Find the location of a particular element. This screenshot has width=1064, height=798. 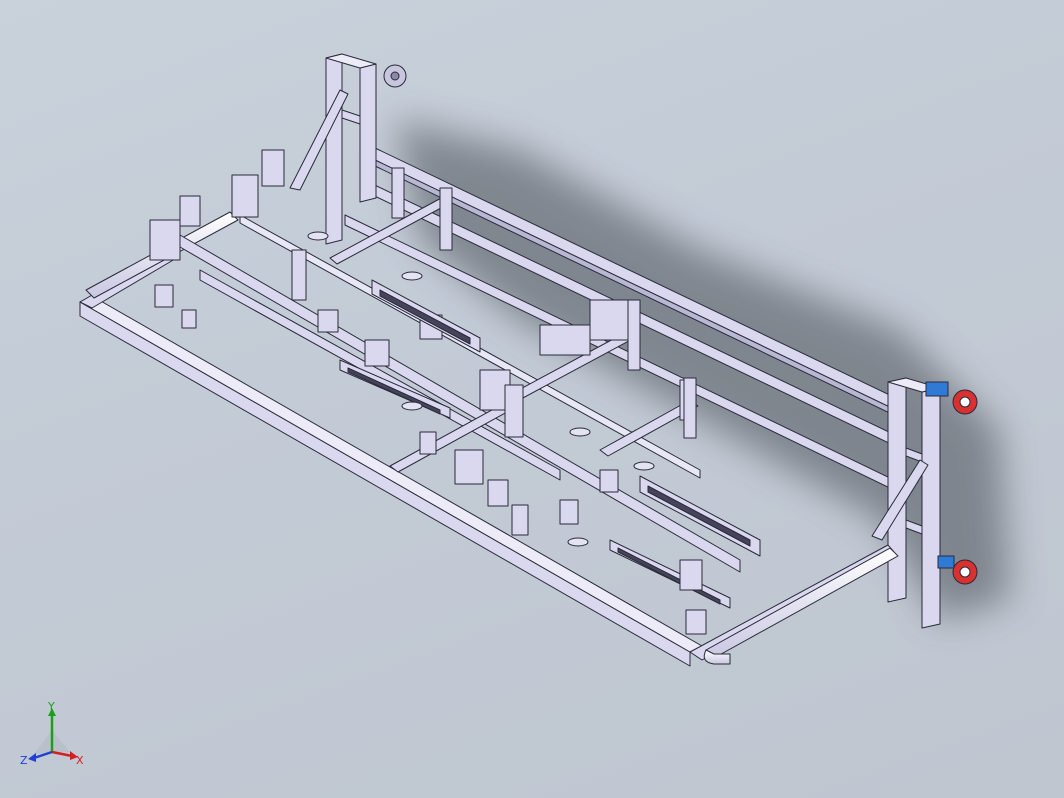

triad-y-label: Y is located at coordinates (51, 707).